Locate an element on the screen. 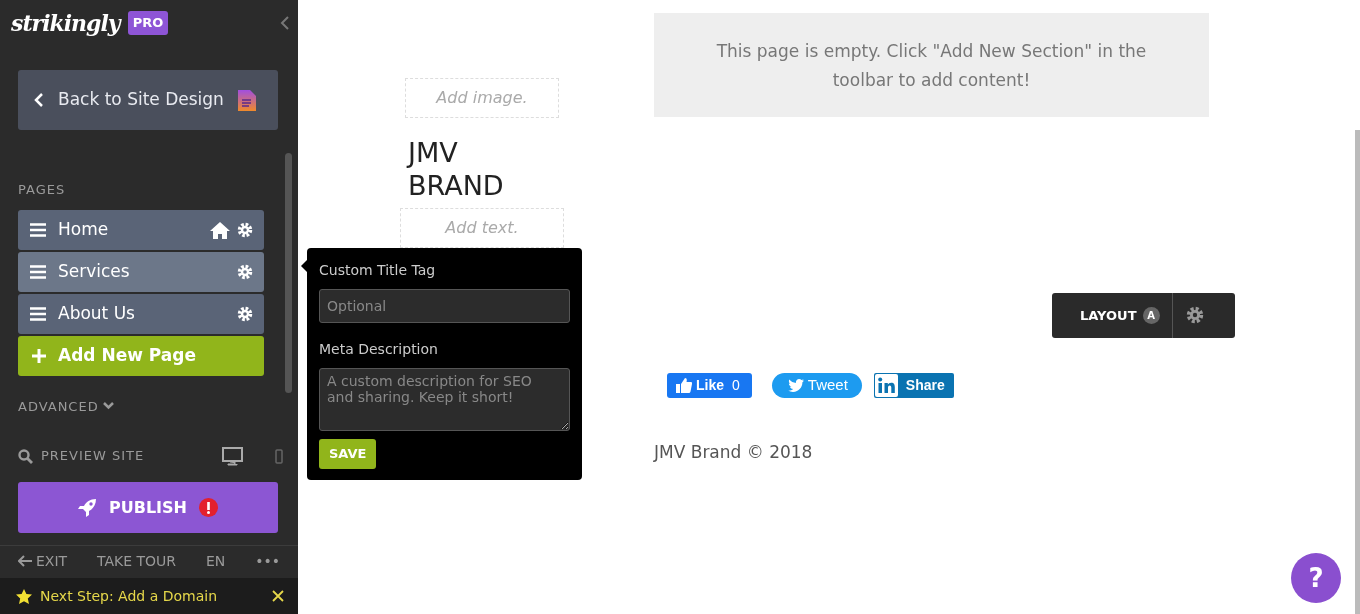 This screenshot has width=1360, height=614. page-item: About Us is located at coordinates (141, 313).